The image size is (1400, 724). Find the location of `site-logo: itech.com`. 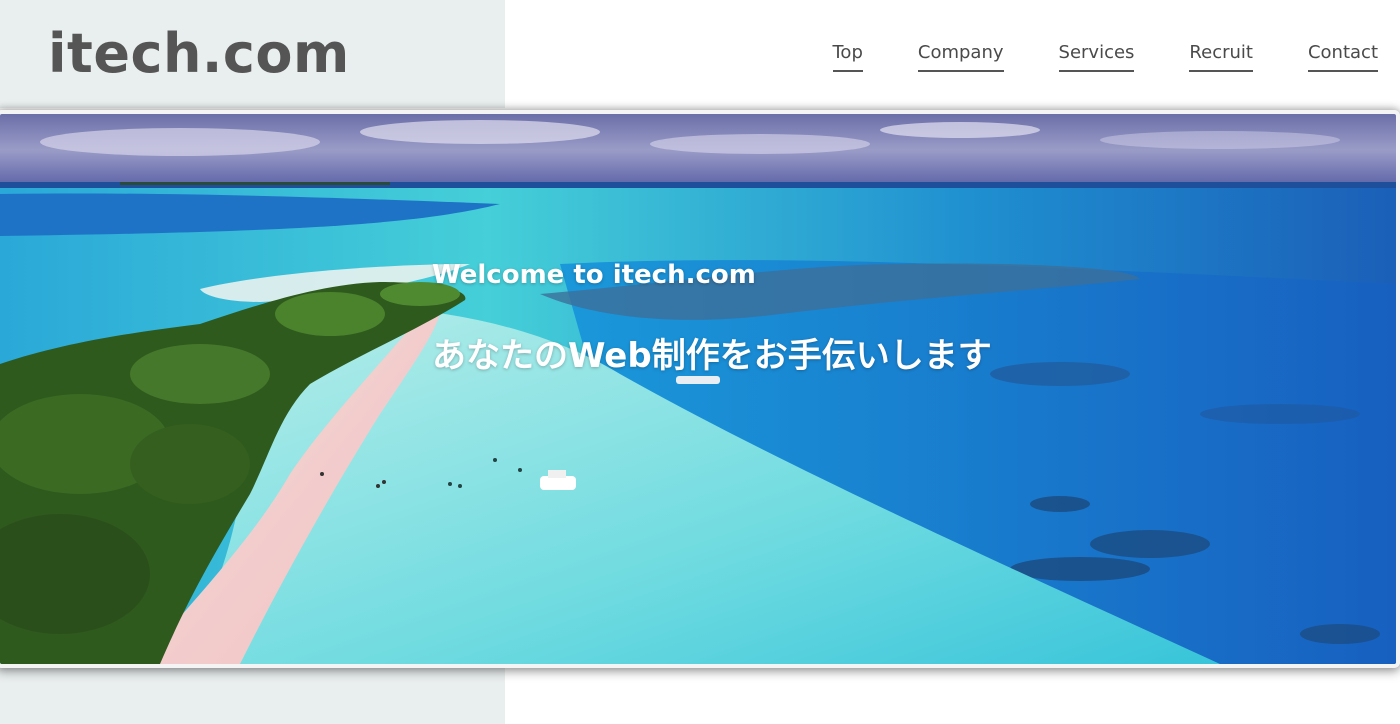

site-logo: itech.com is located at coordinates (199, 54).